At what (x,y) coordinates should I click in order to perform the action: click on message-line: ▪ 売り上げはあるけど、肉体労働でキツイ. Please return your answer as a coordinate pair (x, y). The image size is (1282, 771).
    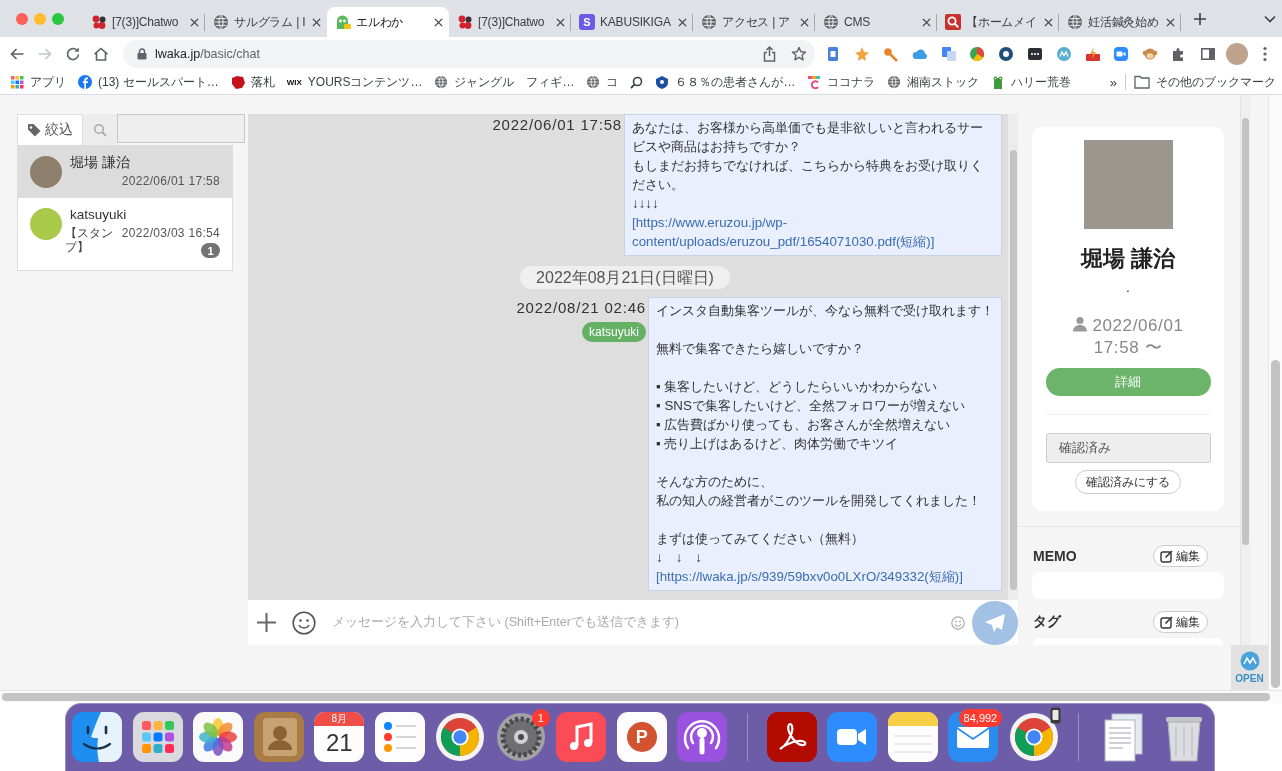
    Looking at the image, I should click on (778, 444).